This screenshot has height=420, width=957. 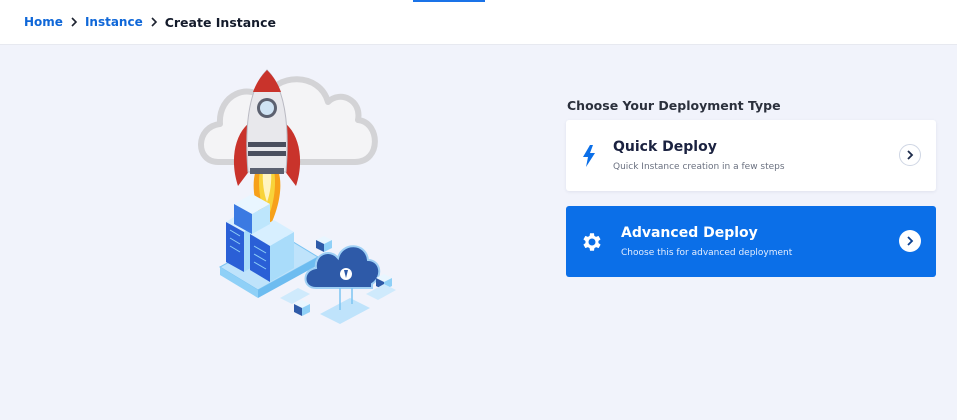 I want to click on active-tab-indicator, so click(x=449, y=1).